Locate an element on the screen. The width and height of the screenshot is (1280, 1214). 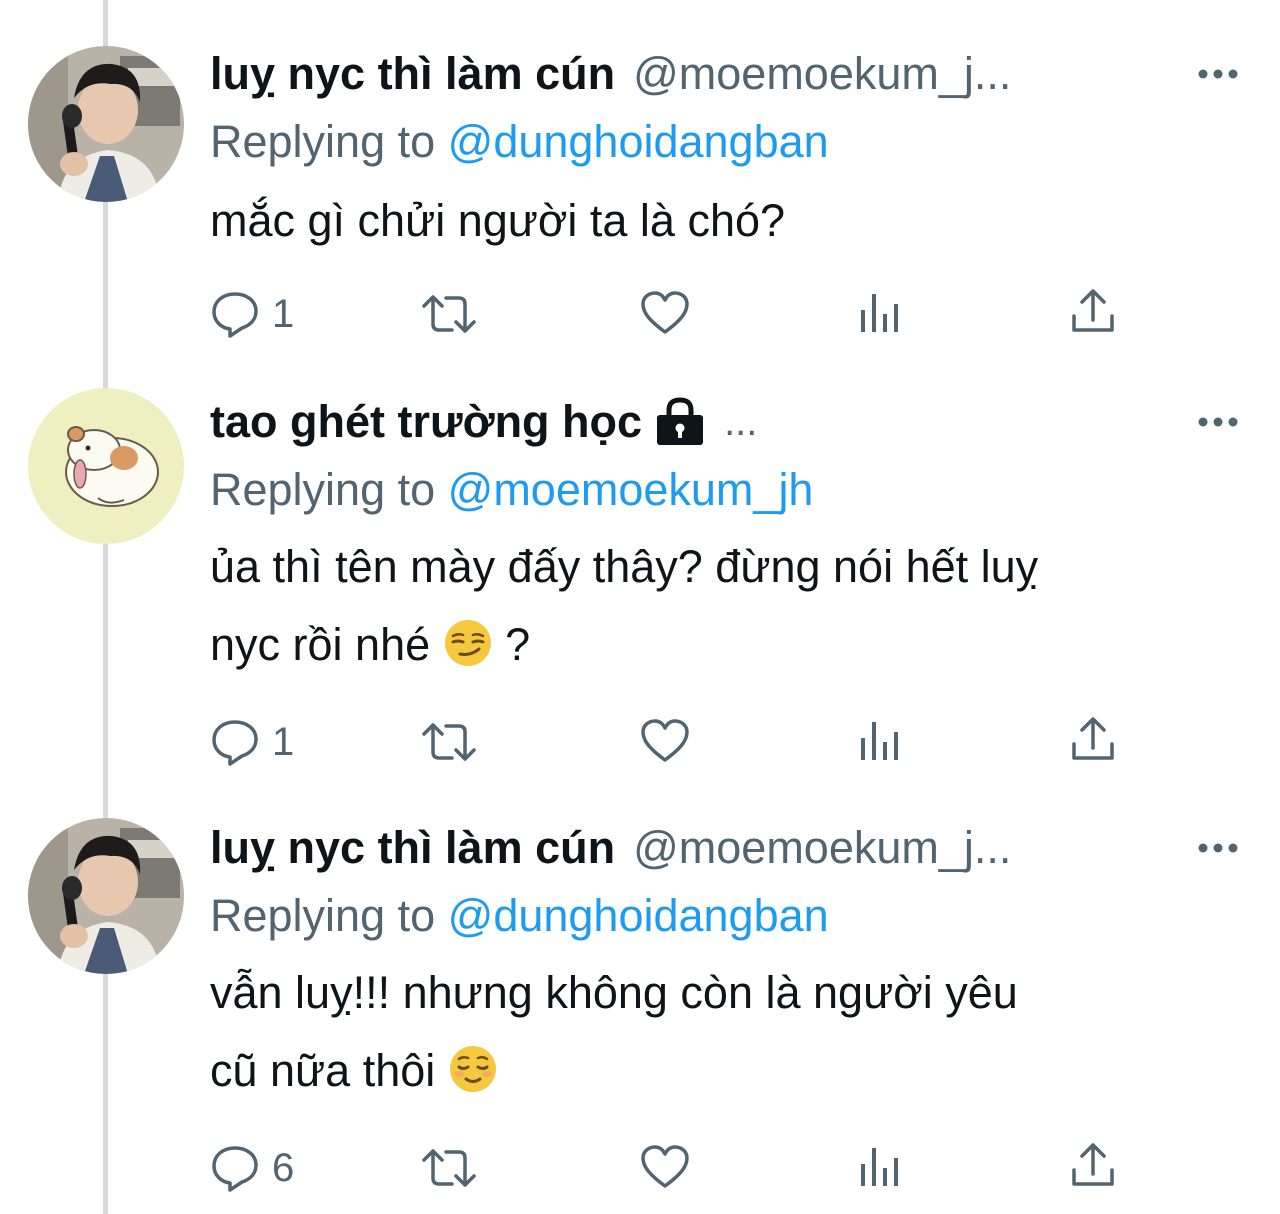
display-name: tao ghét trường học is located at coordinates (426, 422).